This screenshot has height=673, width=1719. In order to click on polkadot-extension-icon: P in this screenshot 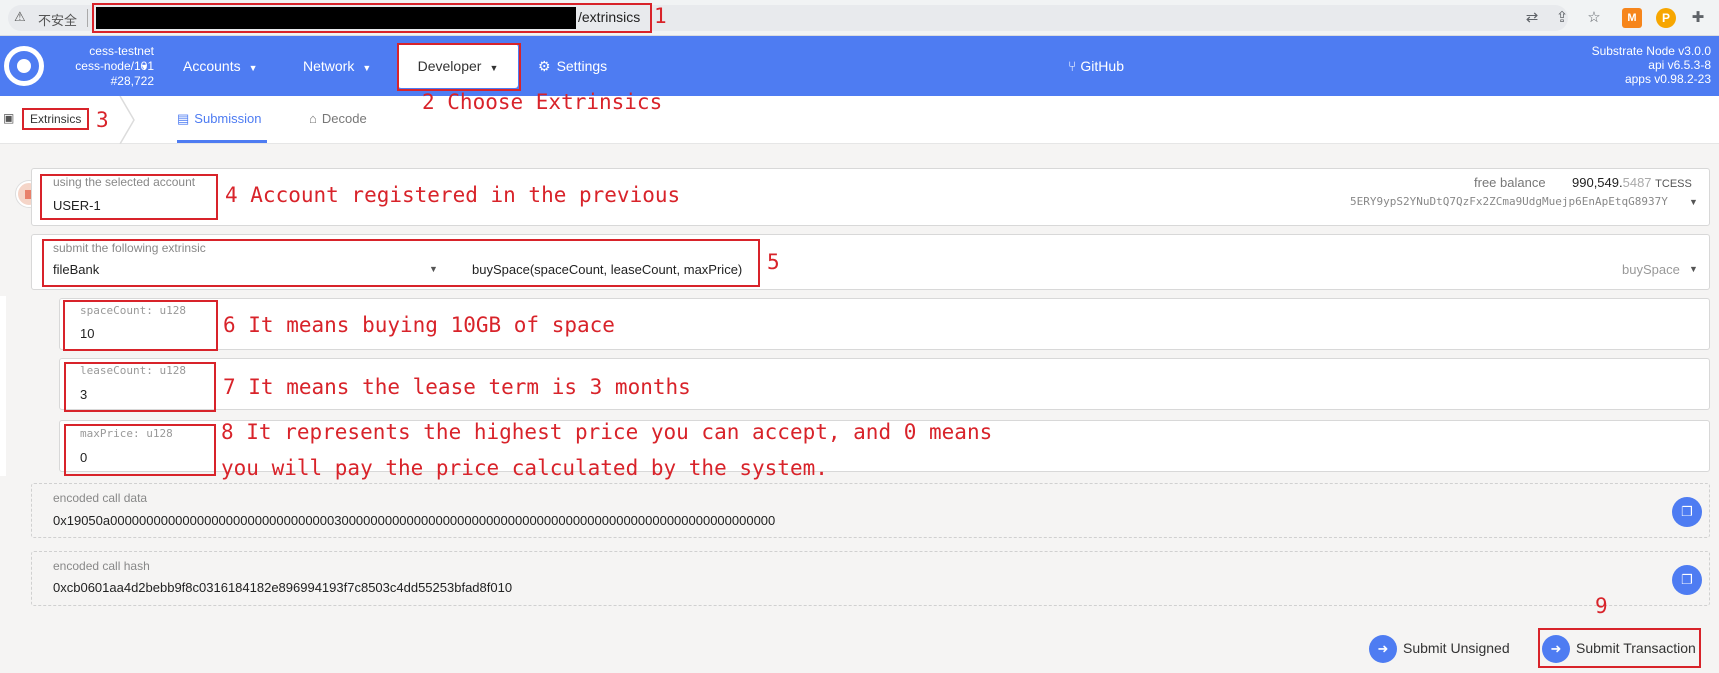, I will do `click(1666, 18)`.